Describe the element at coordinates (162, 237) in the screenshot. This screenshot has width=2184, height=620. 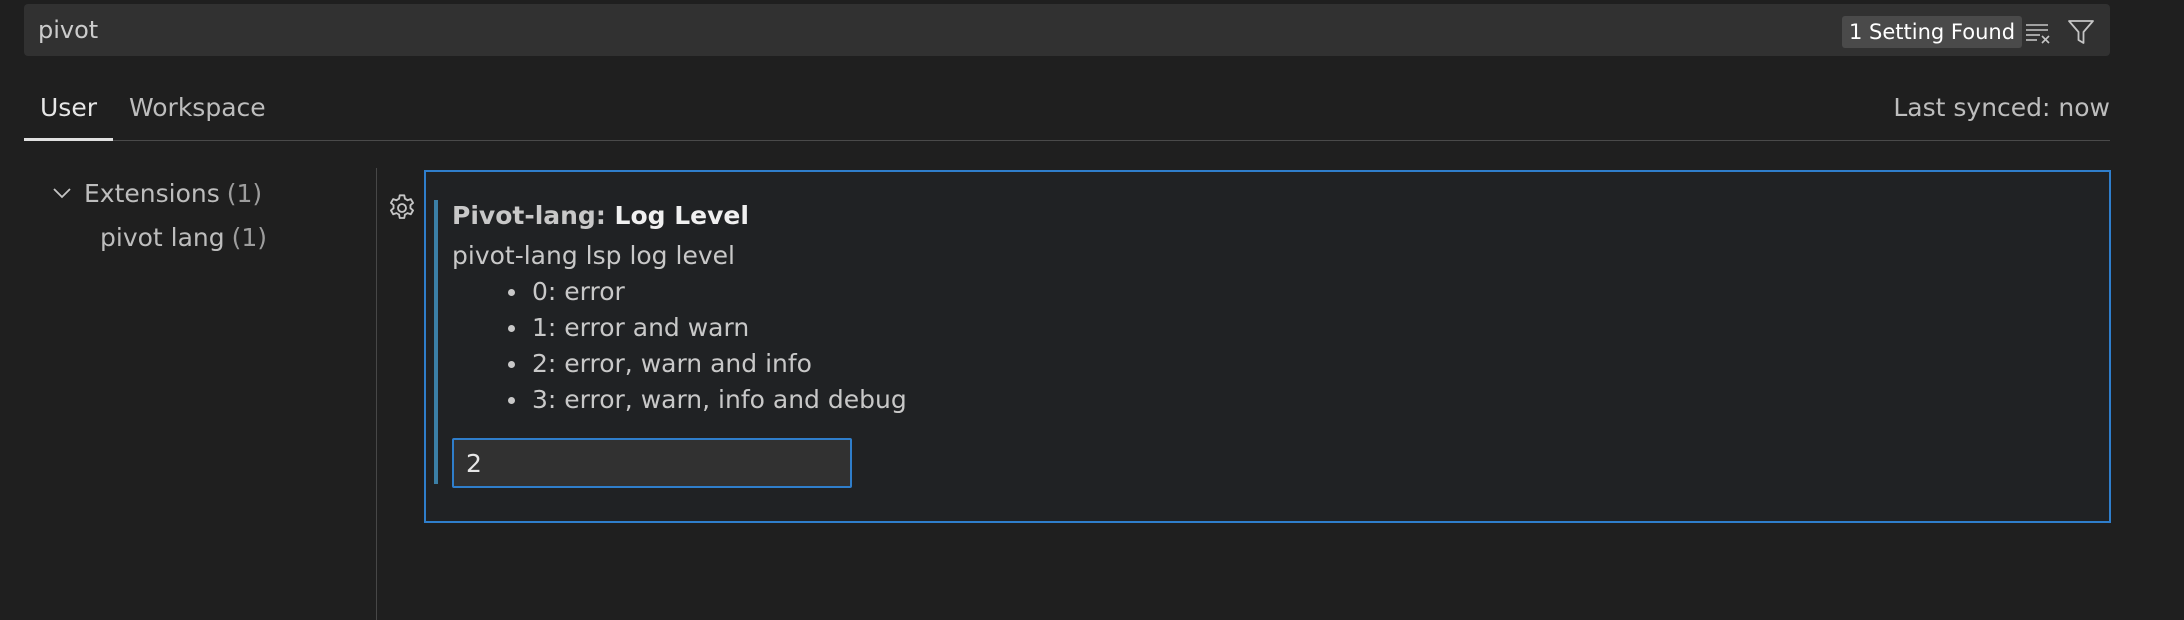
I see `toc-item-label: pivot lang` at that location.